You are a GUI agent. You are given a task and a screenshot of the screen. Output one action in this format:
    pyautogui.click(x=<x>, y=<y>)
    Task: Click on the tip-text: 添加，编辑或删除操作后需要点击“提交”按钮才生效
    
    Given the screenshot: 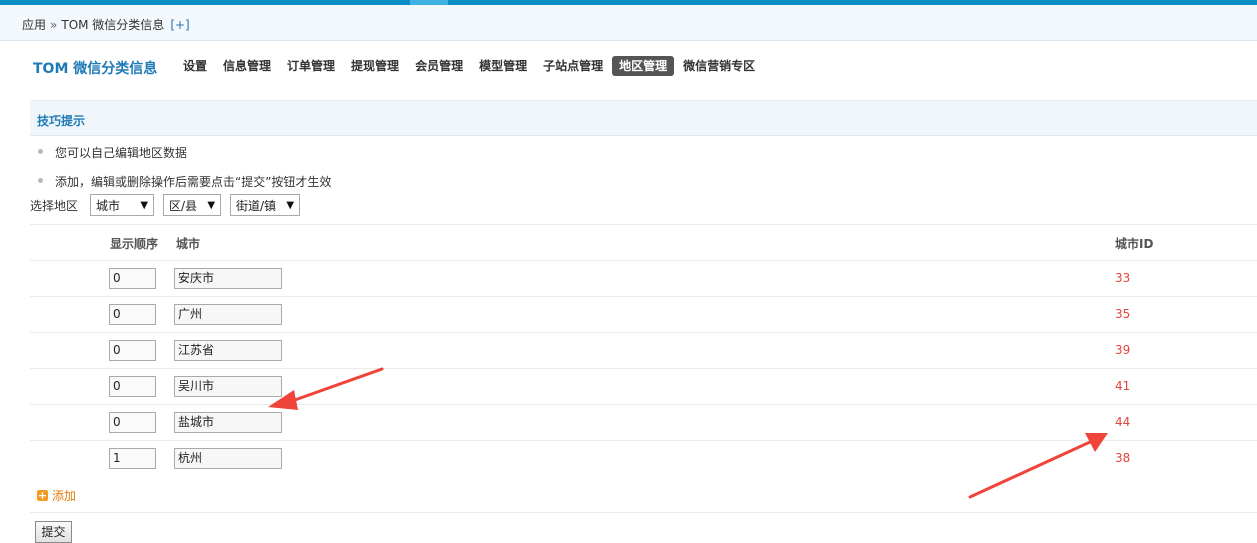 What is the action you would take?
    pyautogui.click(x=193, y=182)
    